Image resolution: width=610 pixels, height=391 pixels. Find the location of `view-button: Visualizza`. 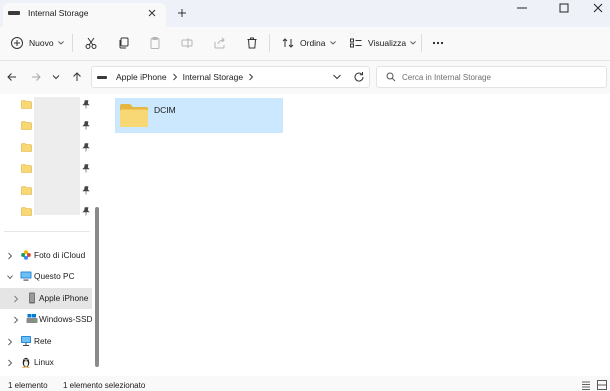

view-button: Visualizza is located at coordinates (382, 43).